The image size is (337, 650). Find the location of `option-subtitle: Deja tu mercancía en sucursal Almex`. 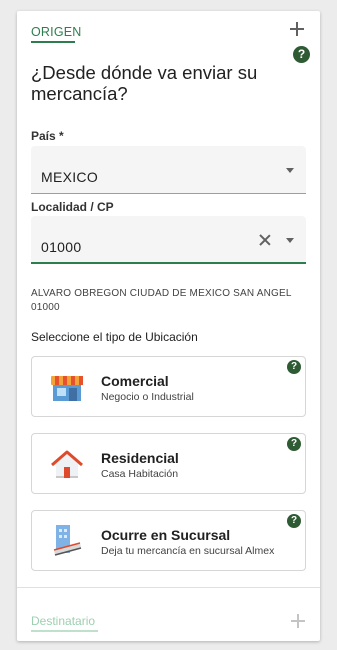

option-subtitle: Deja tu mercancía en sucursal Almex is located at coordinates (188, 551).